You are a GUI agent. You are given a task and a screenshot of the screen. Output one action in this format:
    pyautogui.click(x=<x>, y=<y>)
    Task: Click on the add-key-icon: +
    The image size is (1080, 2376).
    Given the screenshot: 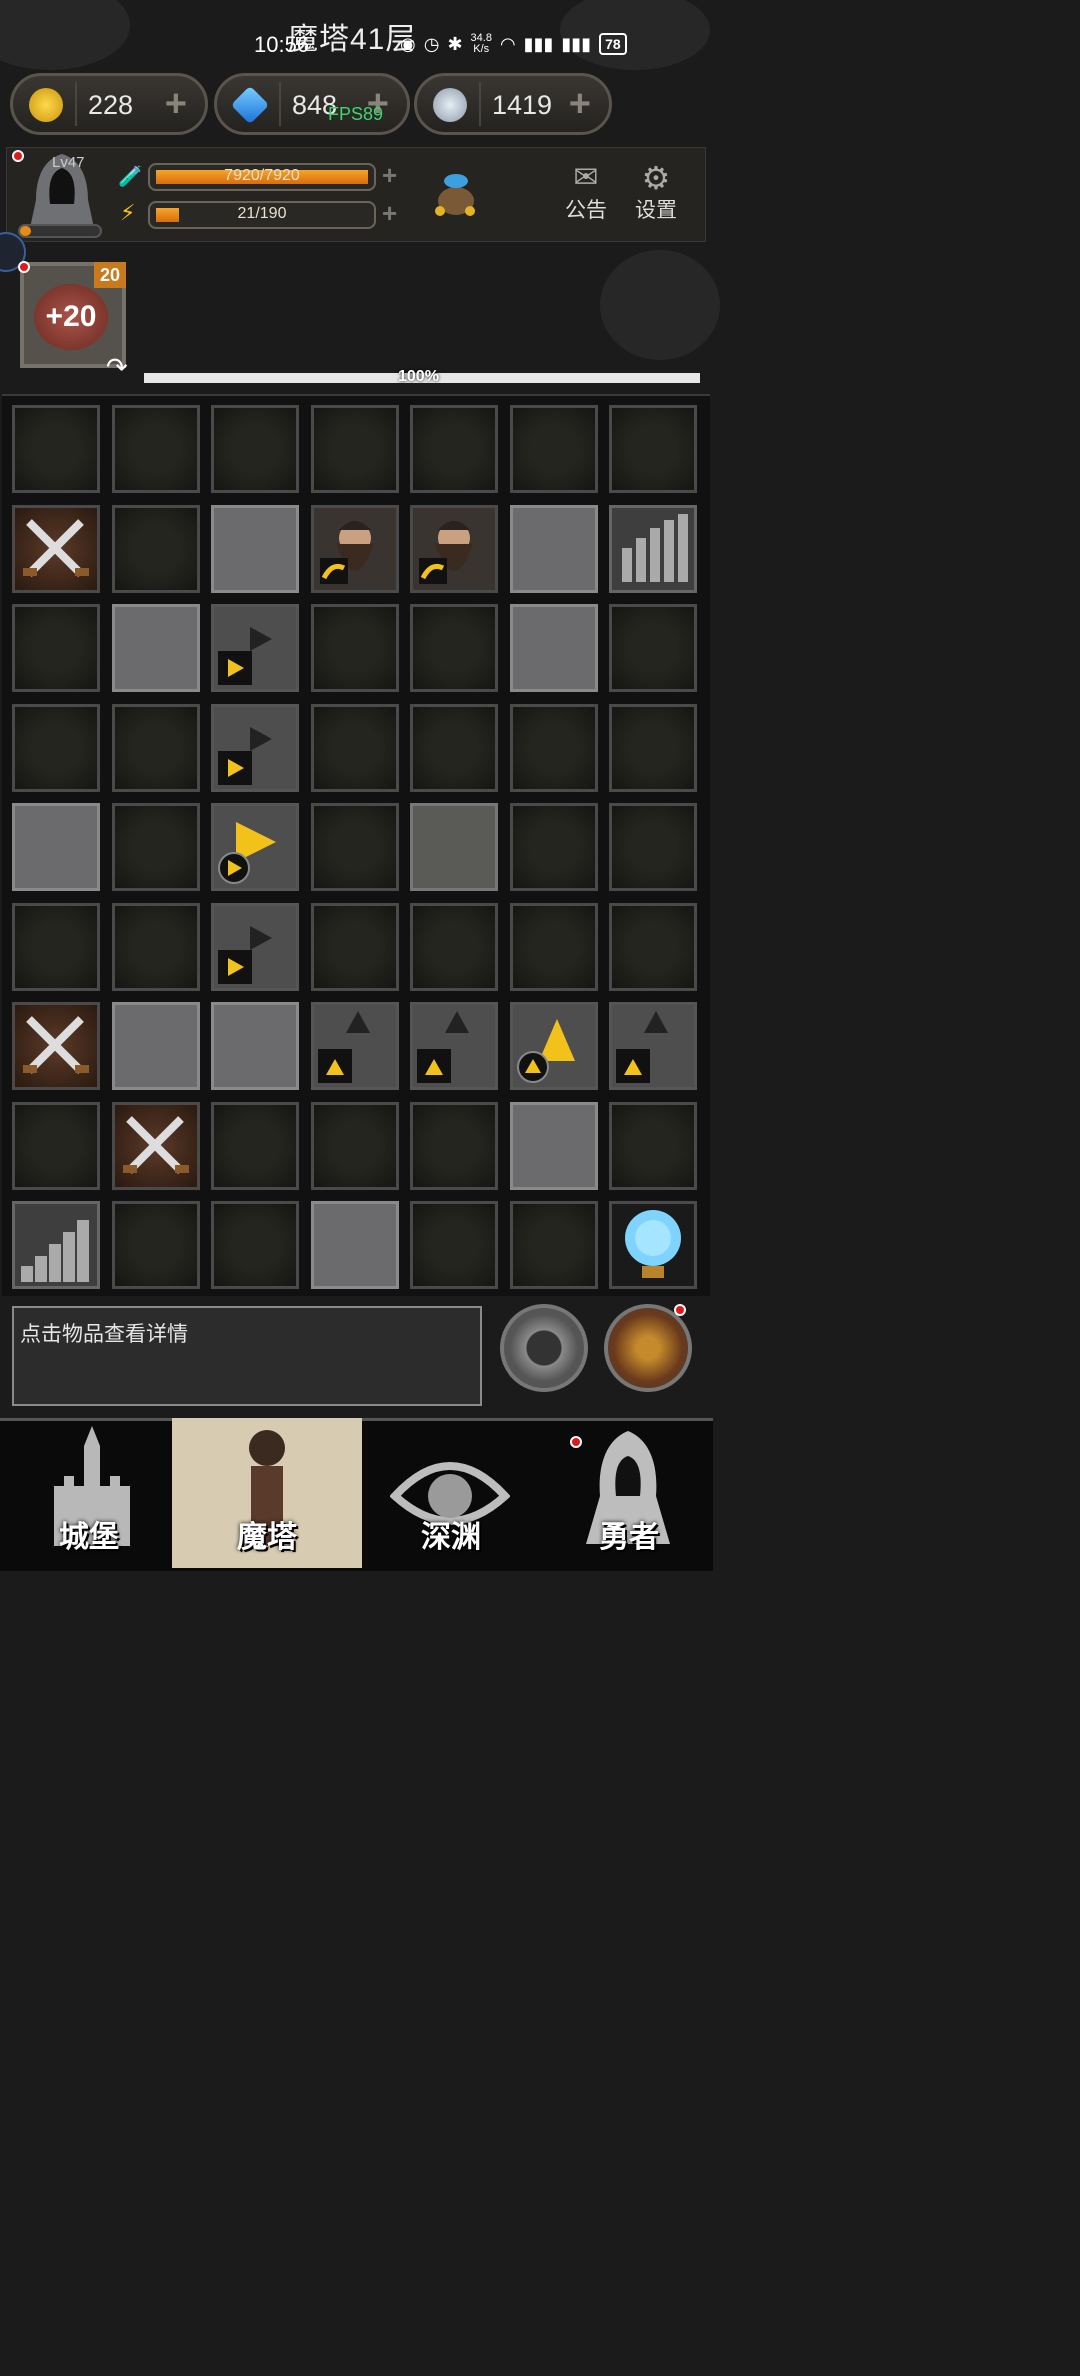 What is the action you would take?
    pyautogui.click(x=580, y=104)
    